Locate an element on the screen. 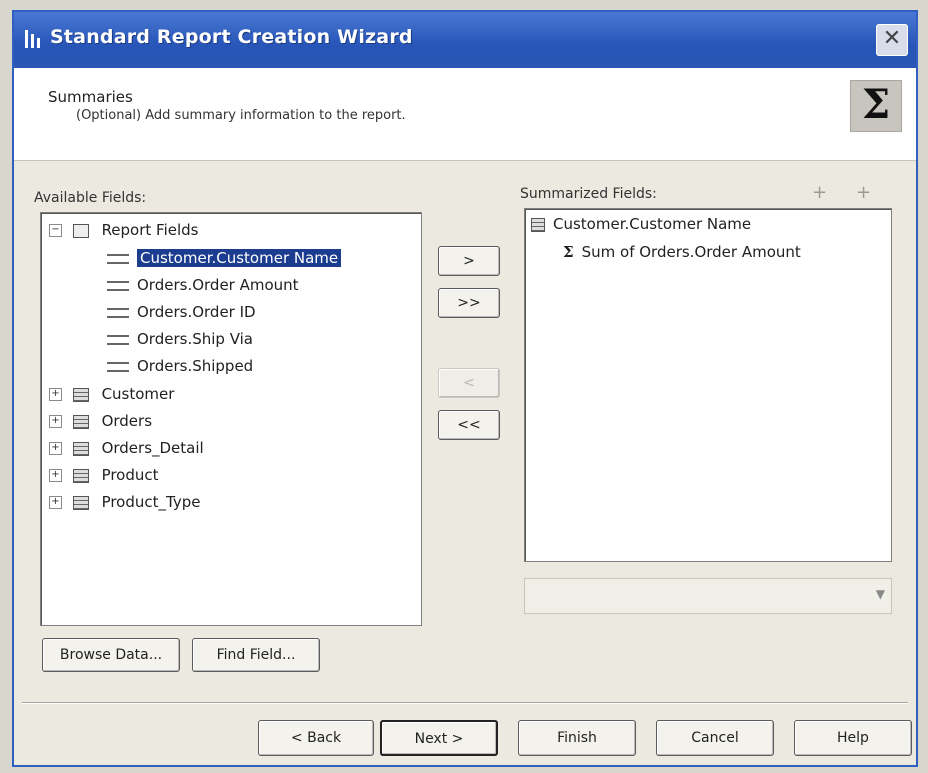 This screenshot has width=928, height=773. tree-field-label: Customer.Customer Name is located at coordinates (239, 258).